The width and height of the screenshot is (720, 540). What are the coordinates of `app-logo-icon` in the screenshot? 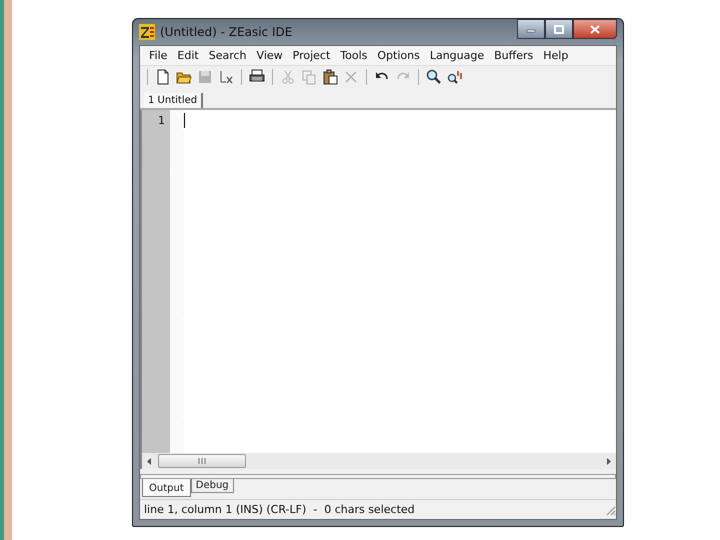 It's located at (147, 32).